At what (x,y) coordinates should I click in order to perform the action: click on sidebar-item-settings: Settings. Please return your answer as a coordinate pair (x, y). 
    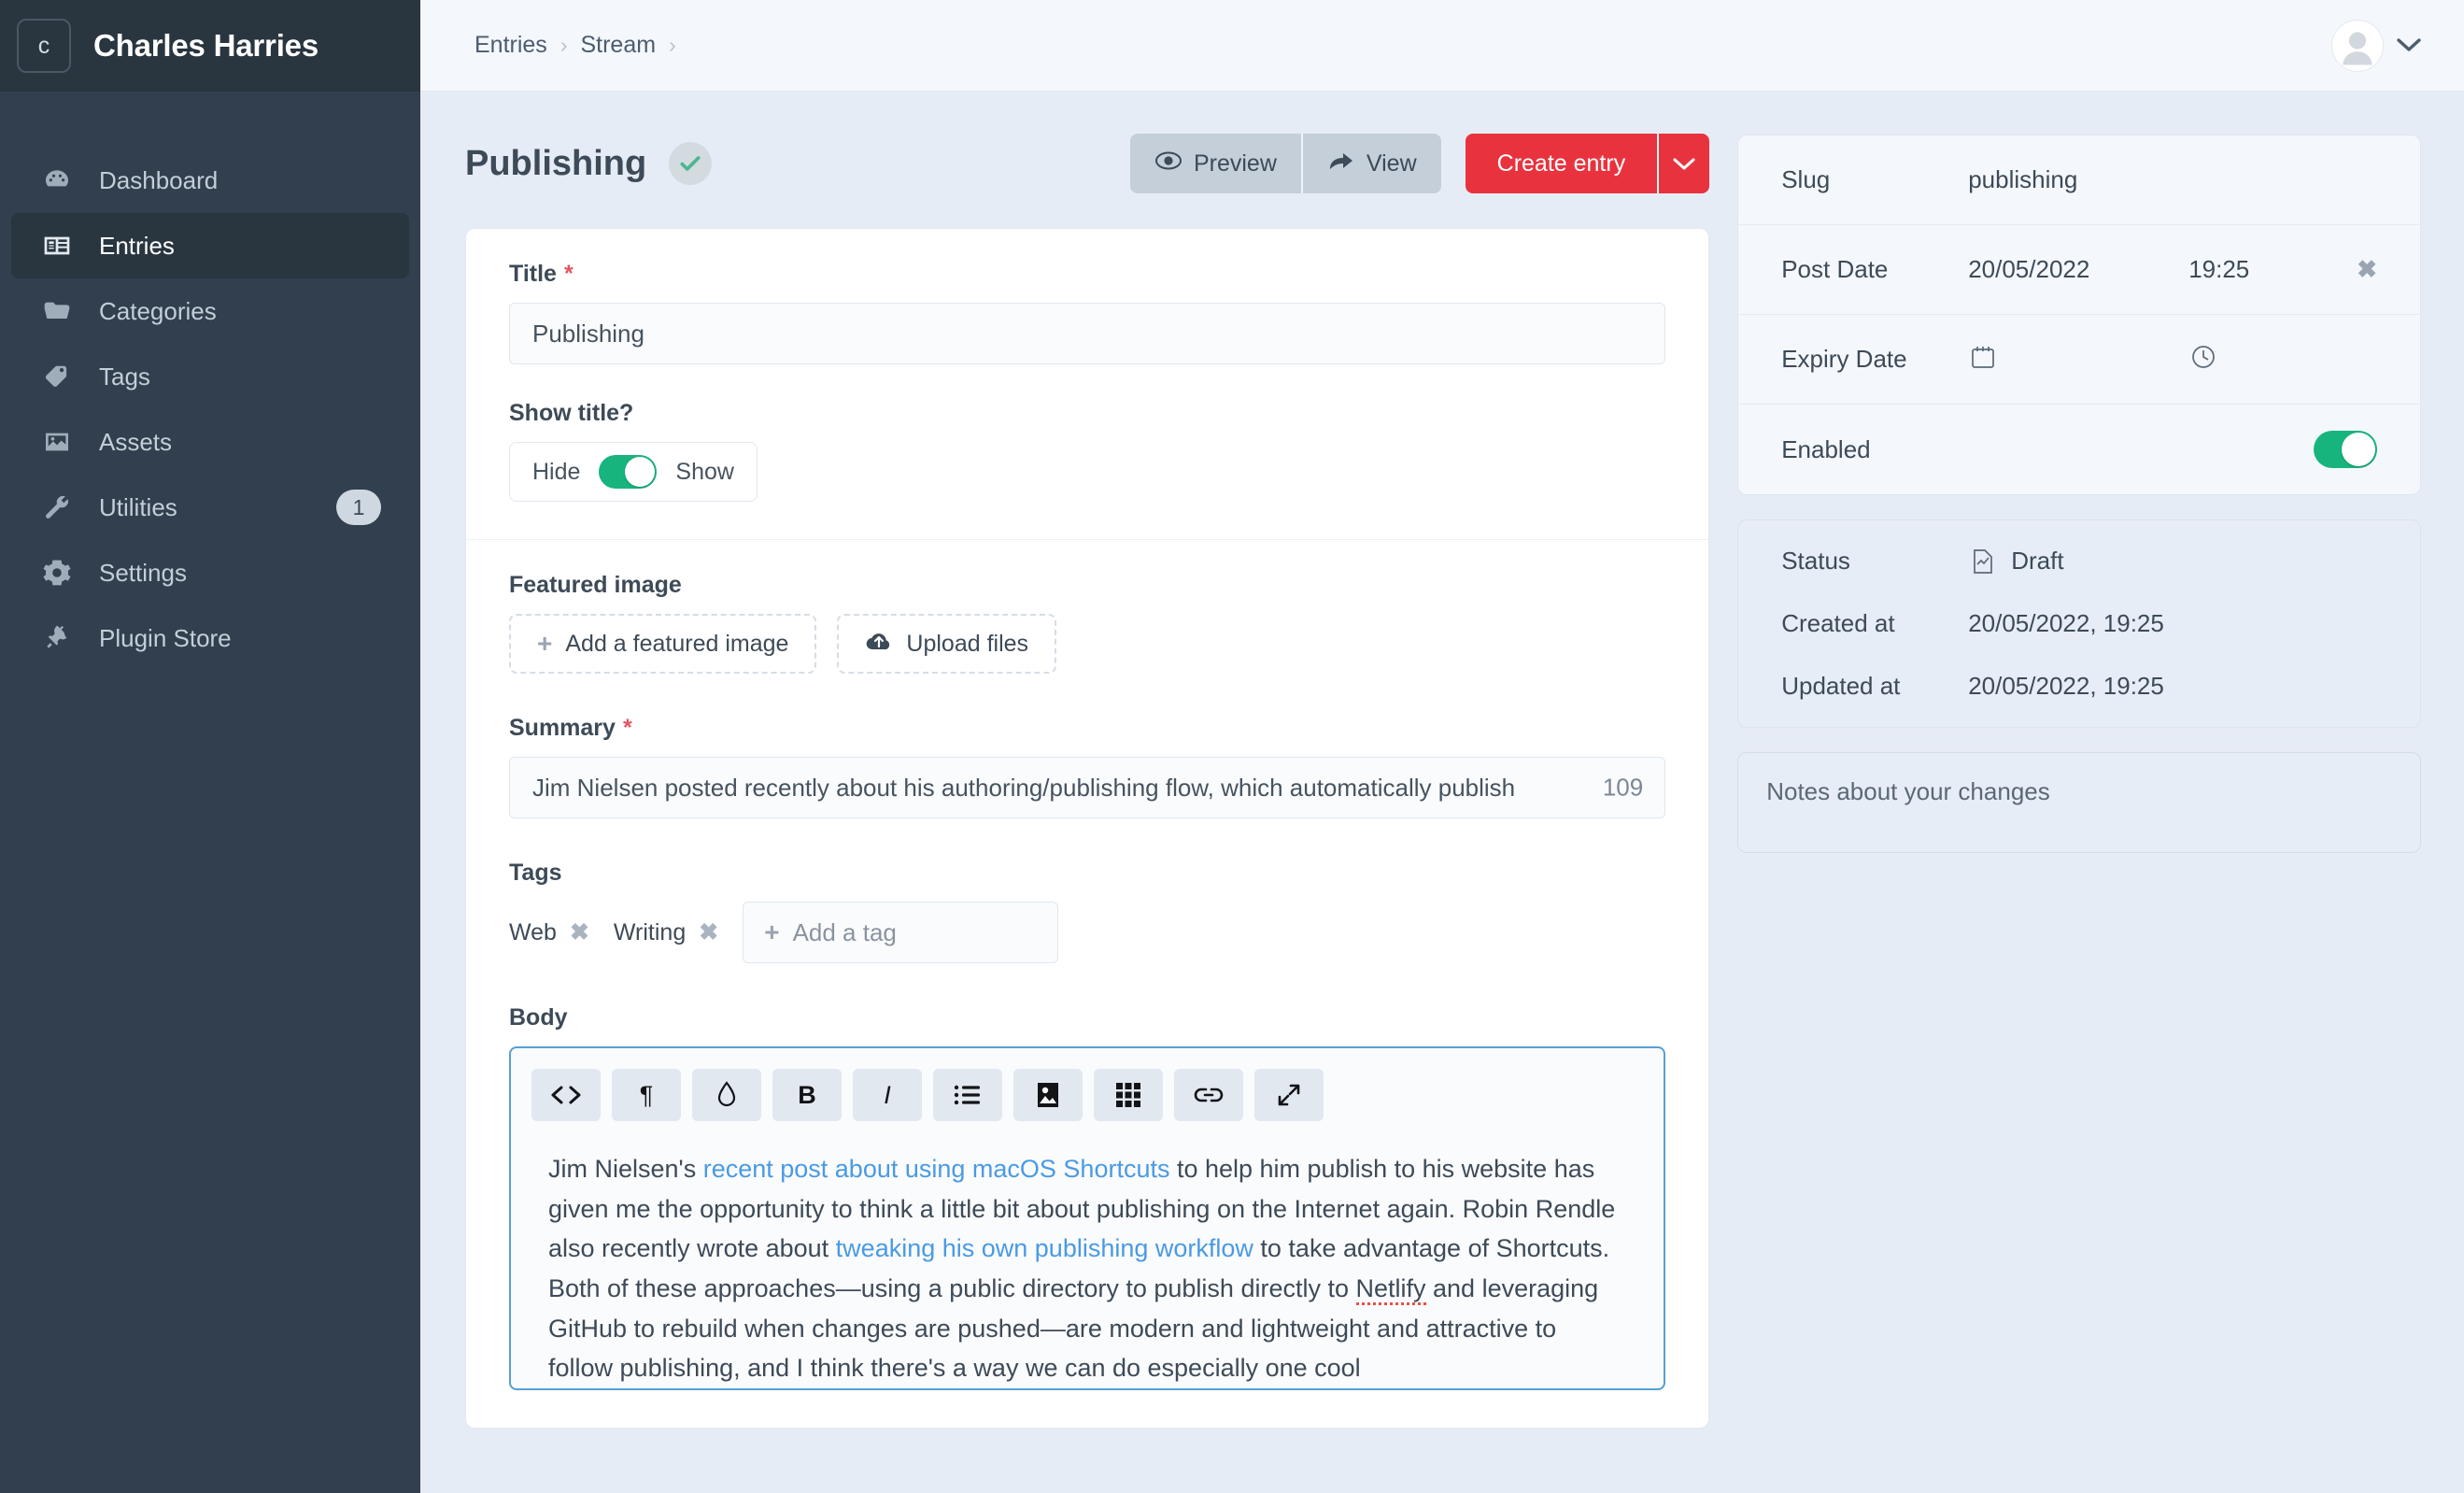
    Looking at the image, I should click on (210, 572).